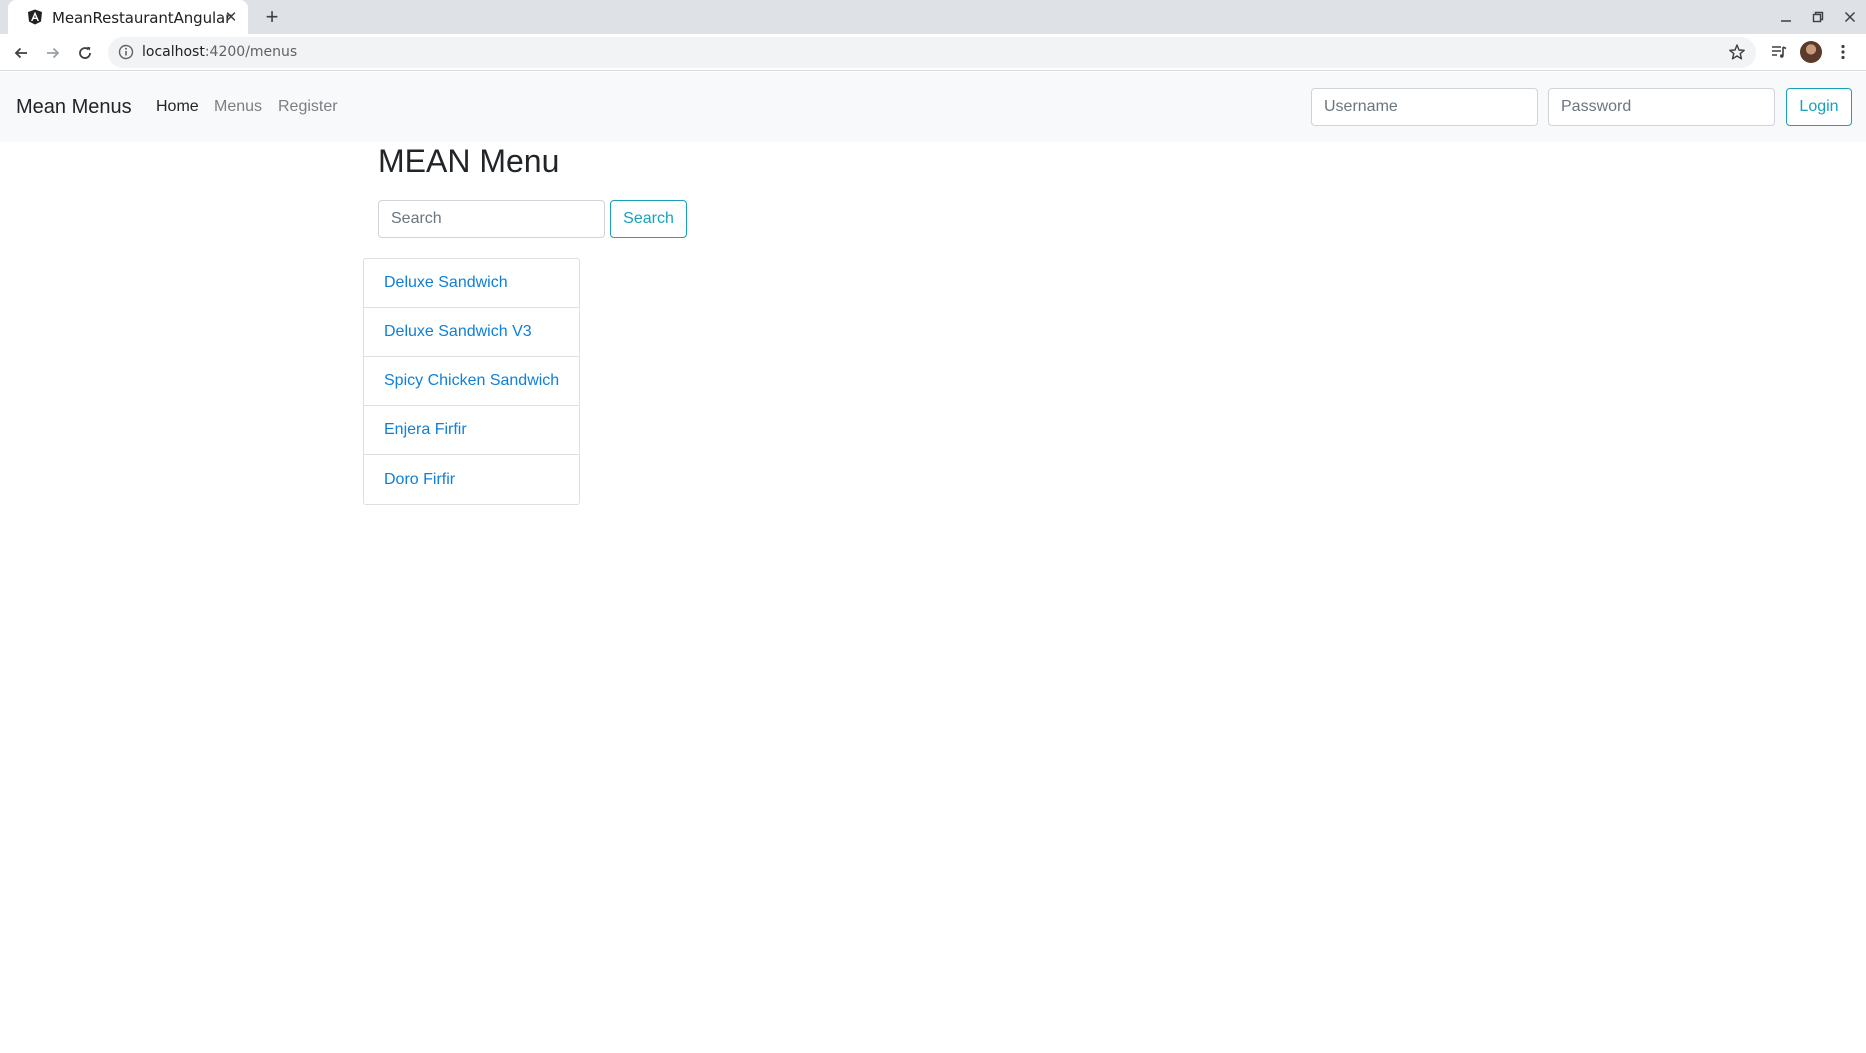 This screenshot has height=1053, width=1866. Describe the element at coordinates (251, 52) in the screenshot. I see `url-path: :4200/menus` at that location.